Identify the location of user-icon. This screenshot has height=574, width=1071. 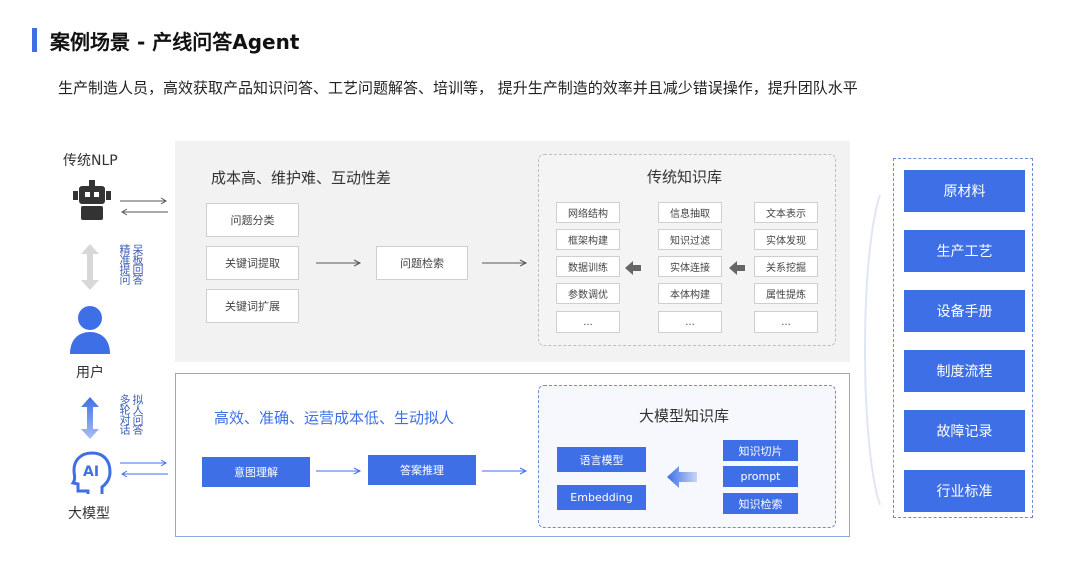
(90, 330).